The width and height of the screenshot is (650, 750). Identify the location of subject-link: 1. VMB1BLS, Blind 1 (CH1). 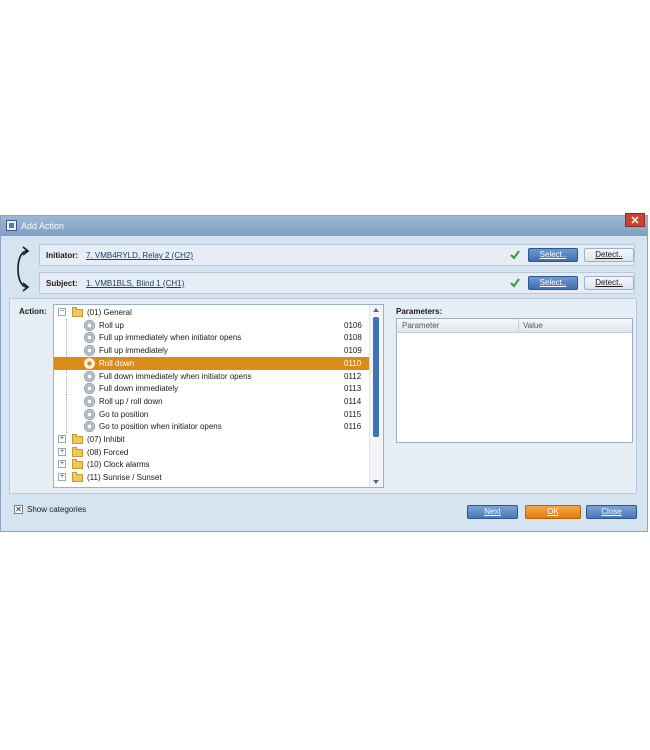
(135, 283).